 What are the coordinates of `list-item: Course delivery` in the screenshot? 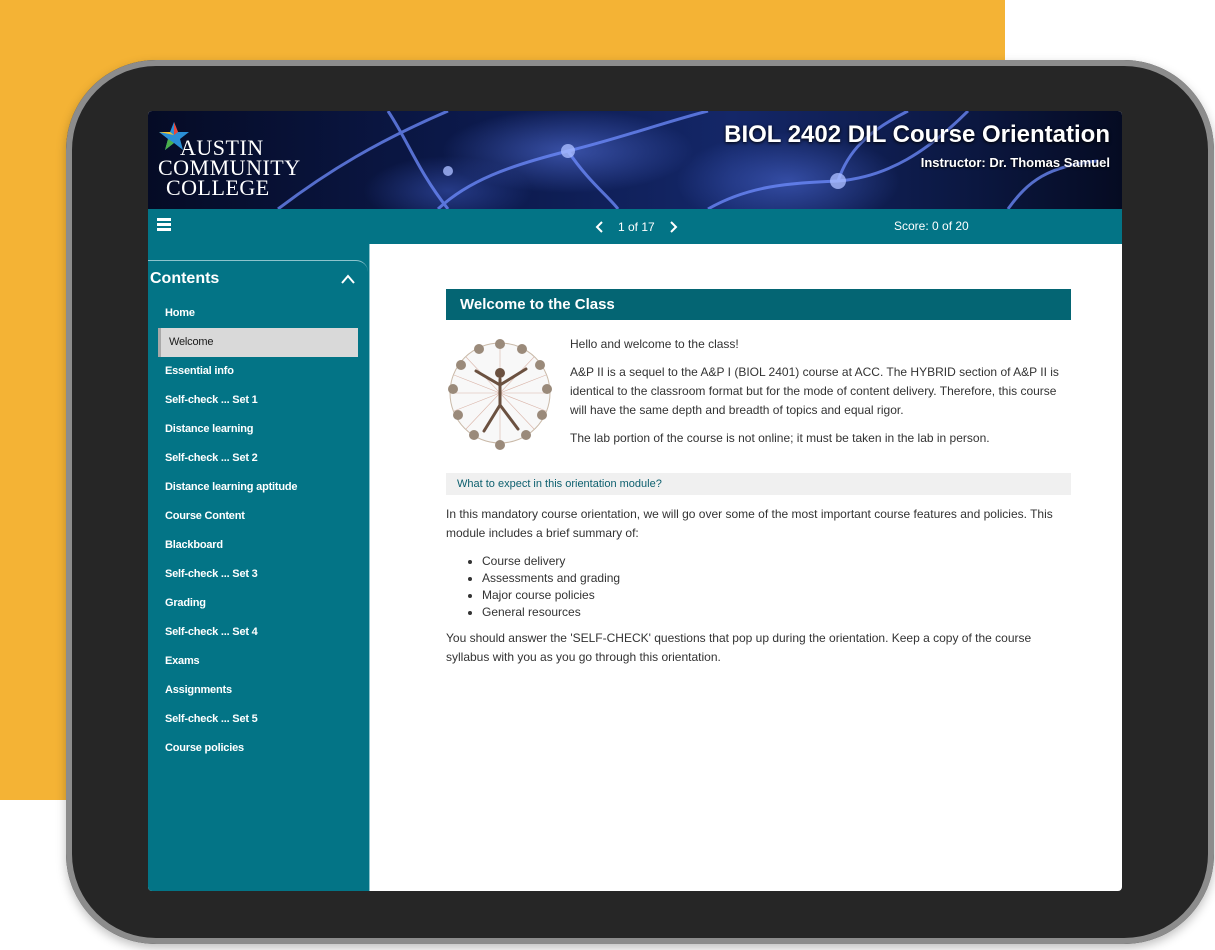 It's located at (776, 561).